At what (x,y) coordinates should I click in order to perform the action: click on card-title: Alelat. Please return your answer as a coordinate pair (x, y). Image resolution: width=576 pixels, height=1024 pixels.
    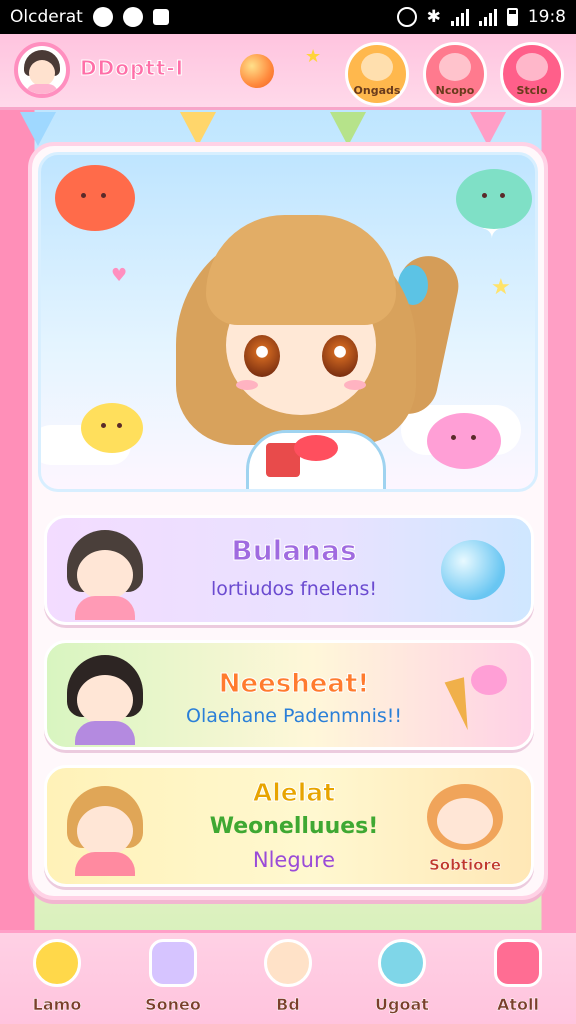
    Looking at the image, I should click on (294, 793).